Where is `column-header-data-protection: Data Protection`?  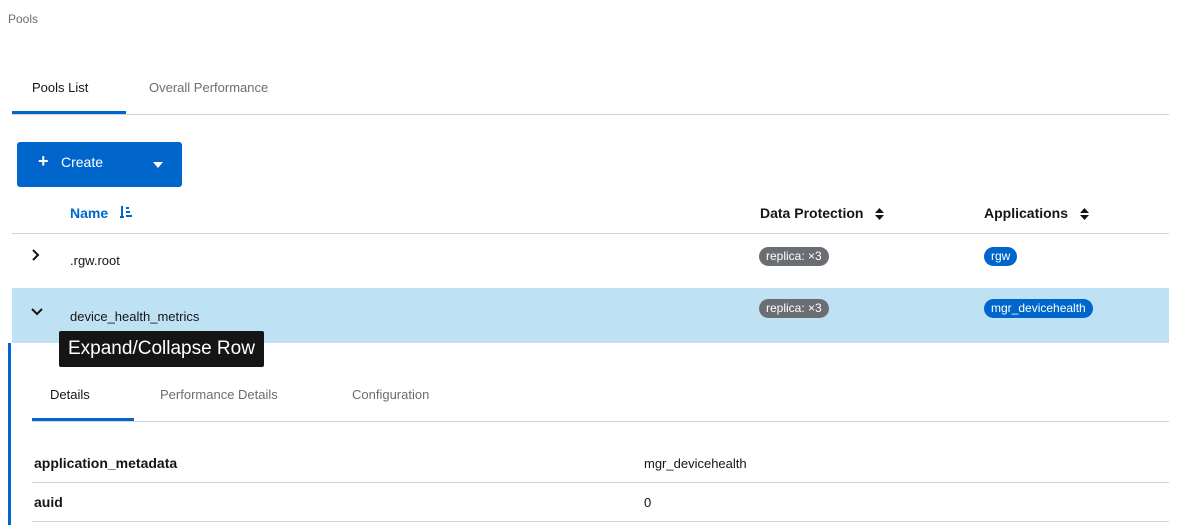
column-header-data-protection: Data Protection is located at coordinates (822, 213).